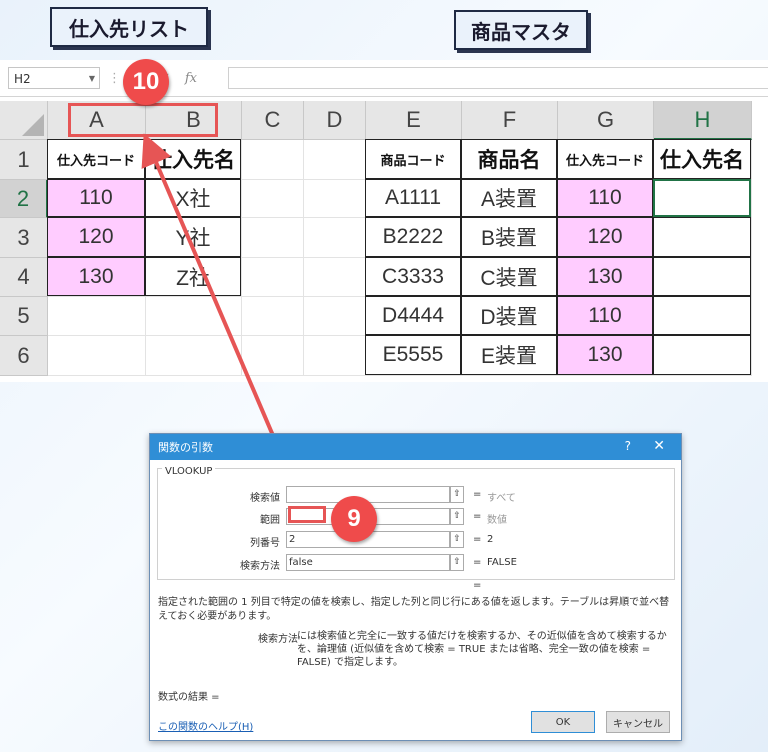 This screenshot has height=752, width=768. I want to click on arg-result: 2, so click(490, 539).